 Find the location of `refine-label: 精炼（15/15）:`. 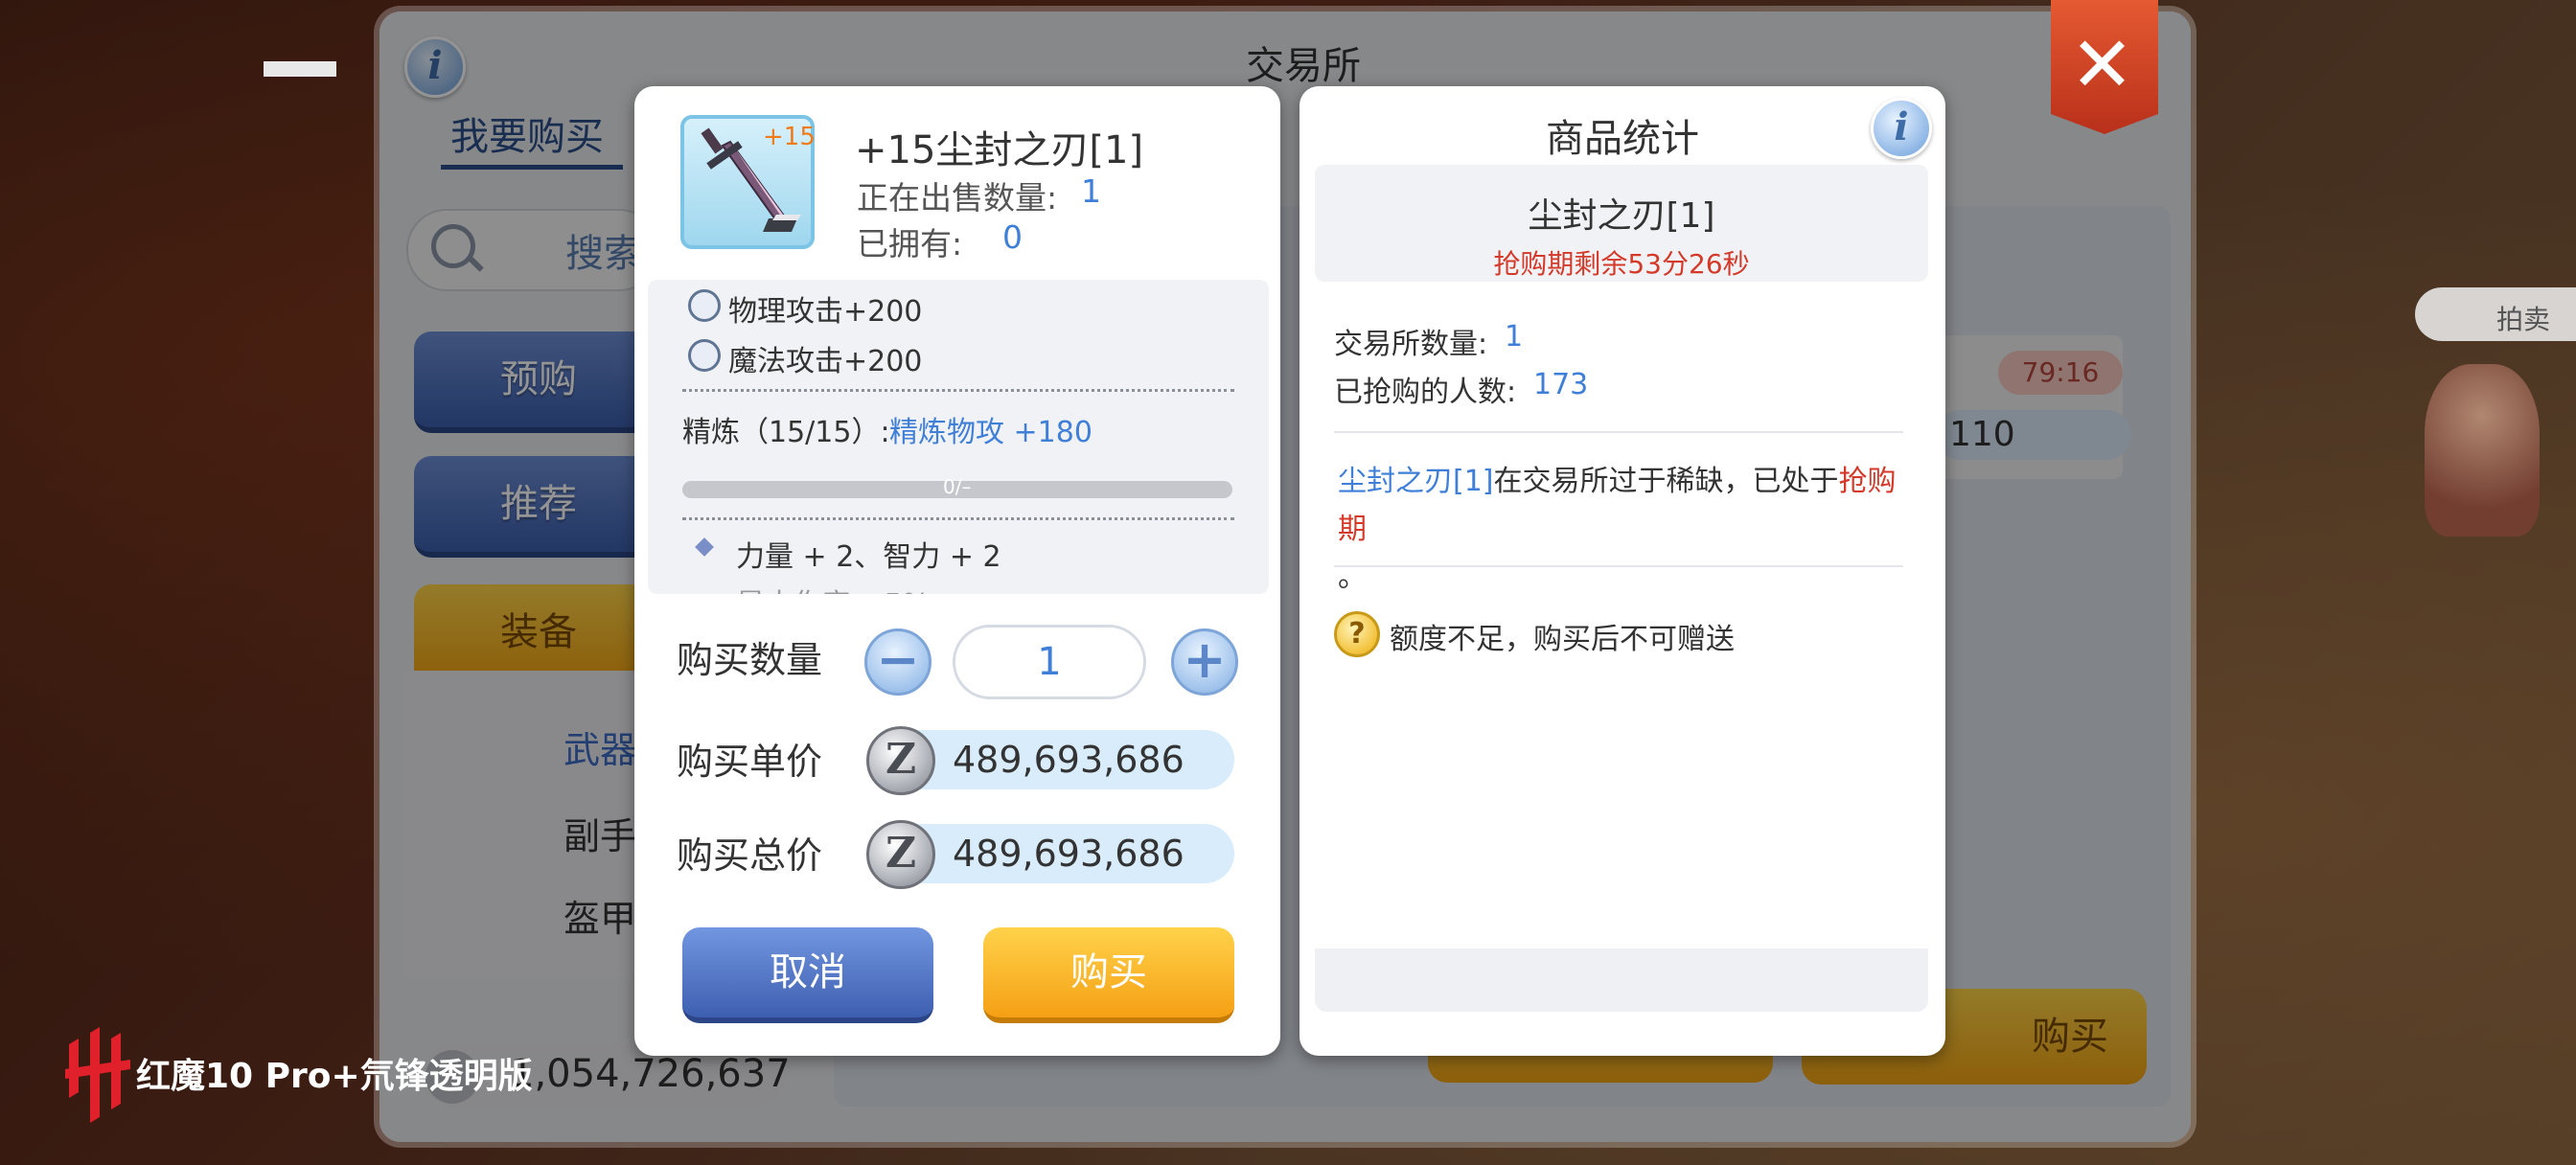

refine-label: 精炼（15/15）: is located at coordinates (786, 432).